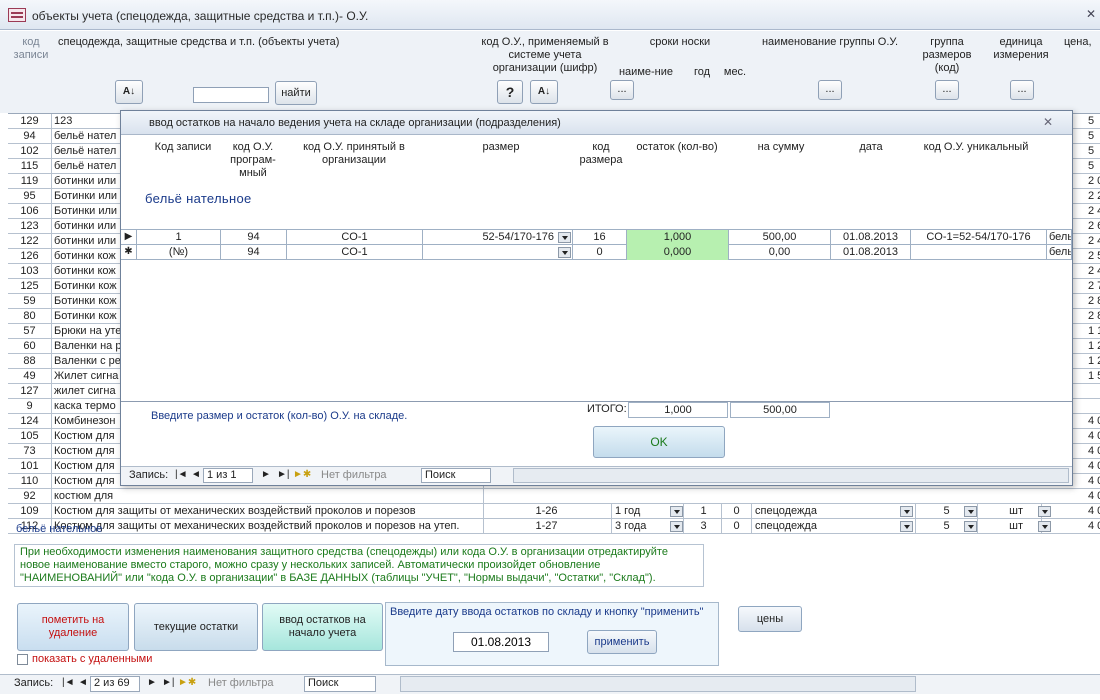  I want to click on row-code: 102, so click(30, 151).